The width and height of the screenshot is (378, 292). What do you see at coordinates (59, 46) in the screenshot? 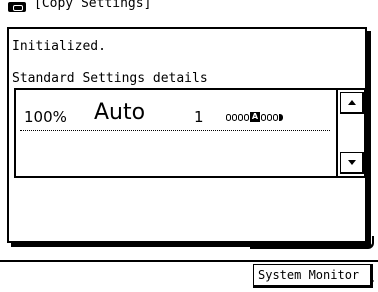
I see `status-message: Initialized.` at bounding box center [59, 46].